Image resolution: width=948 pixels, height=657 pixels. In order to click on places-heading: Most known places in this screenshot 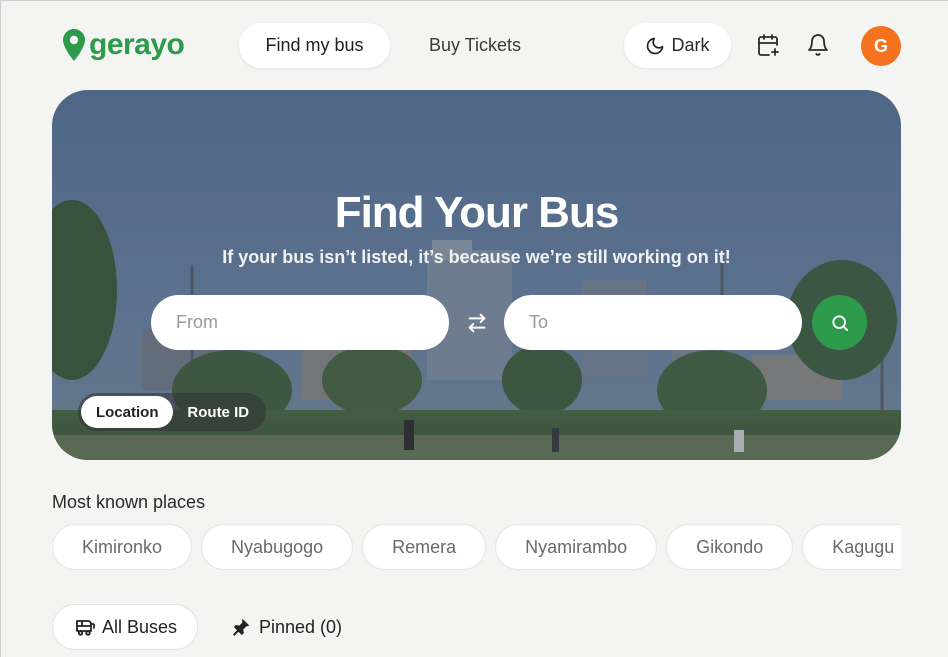, I will do `click(129, 502)`.